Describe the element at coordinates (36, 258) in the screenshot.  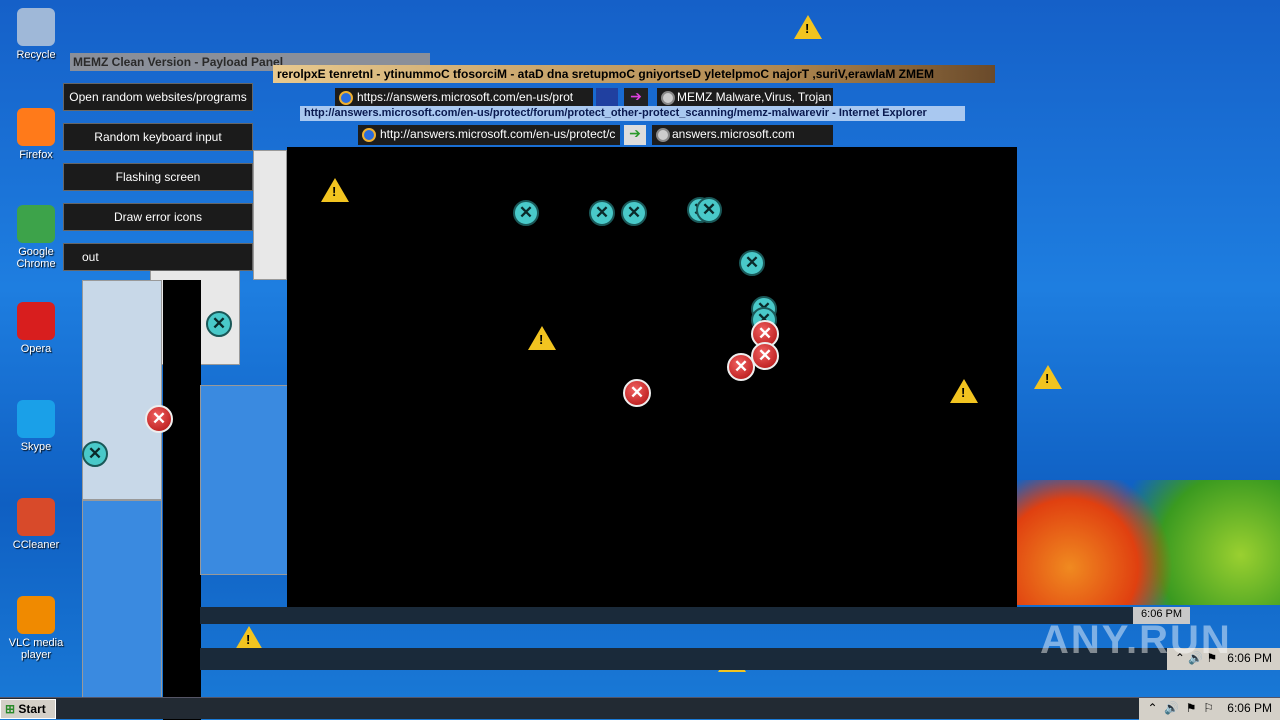
I see `desktop-icon-label: Google Chrome` at that location.